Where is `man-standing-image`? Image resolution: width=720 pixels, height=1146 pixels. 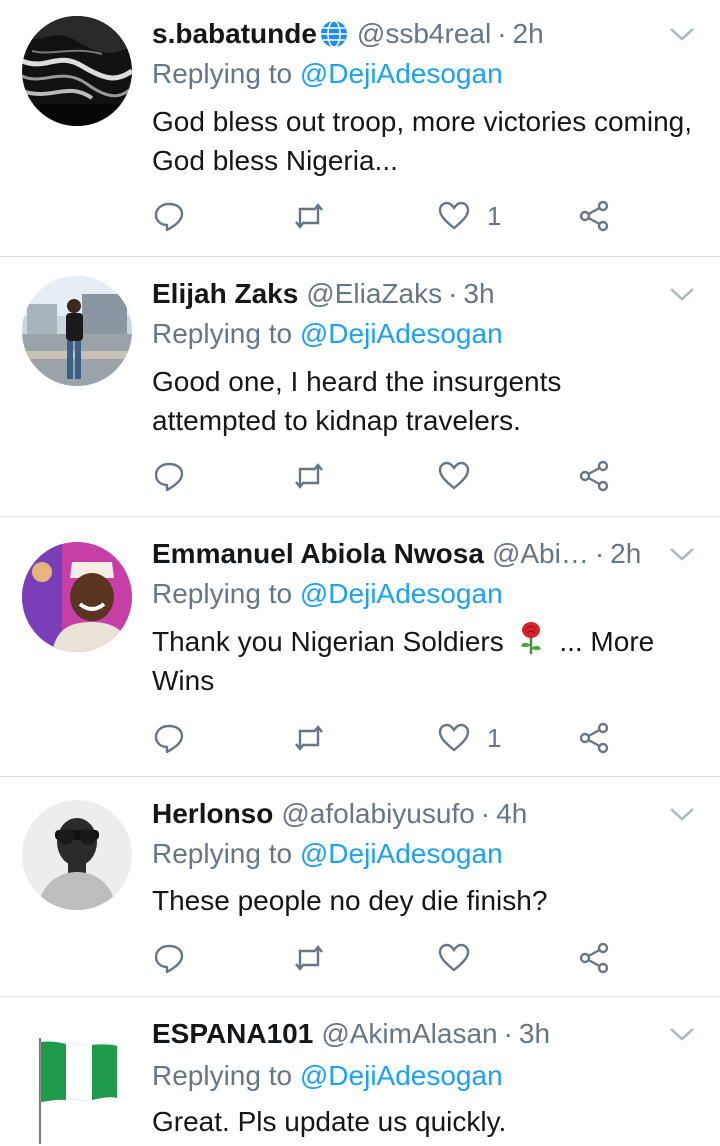 man-standing-image is located at coordinates (77, 331).